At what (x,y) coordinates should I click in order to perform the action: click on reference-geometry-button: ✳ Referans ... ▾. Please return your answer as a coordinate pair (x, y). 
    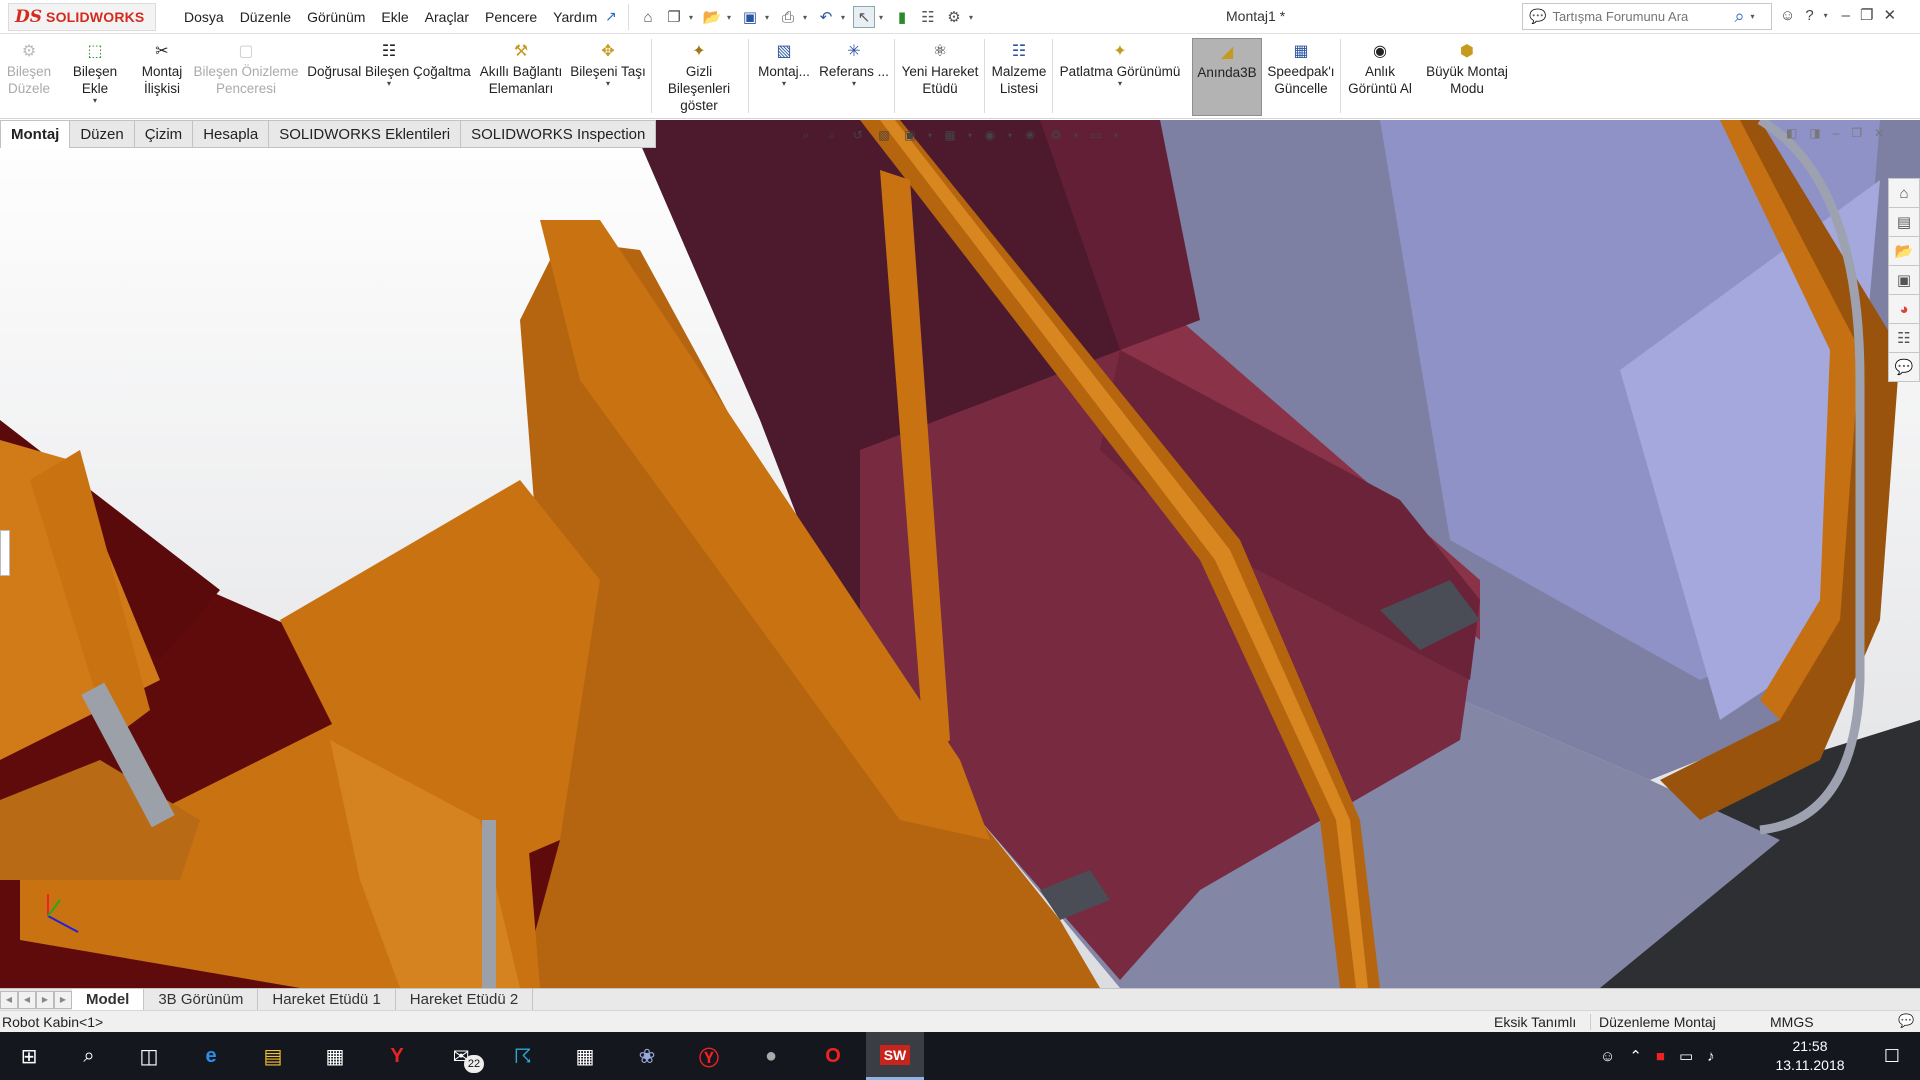
    Looking at the image, I should click on (854, 64).